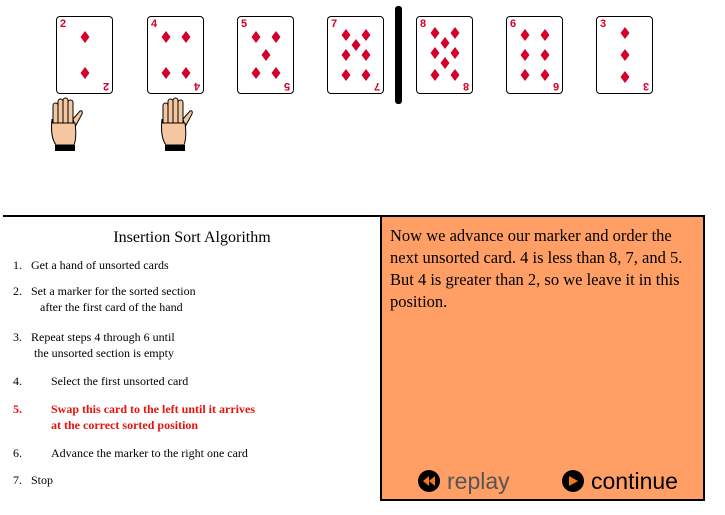  Describe the element at coordinates (423, 24) in the screenshot. I see `card-rank: 8` at that location.